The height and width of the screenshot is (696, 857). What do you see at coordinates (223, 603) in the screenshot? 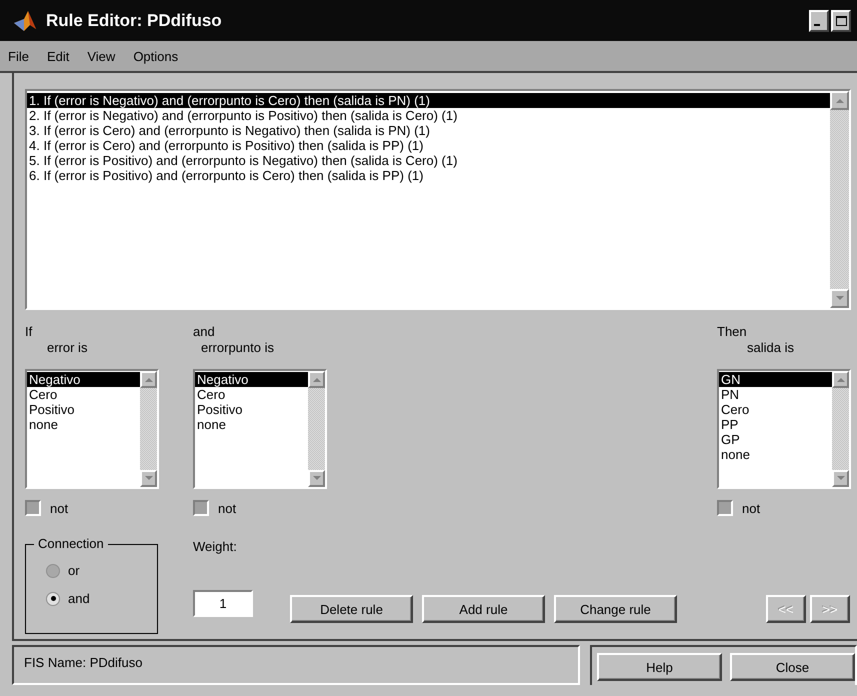
I see `weight-field: 1` at bounding box center [223, 603].